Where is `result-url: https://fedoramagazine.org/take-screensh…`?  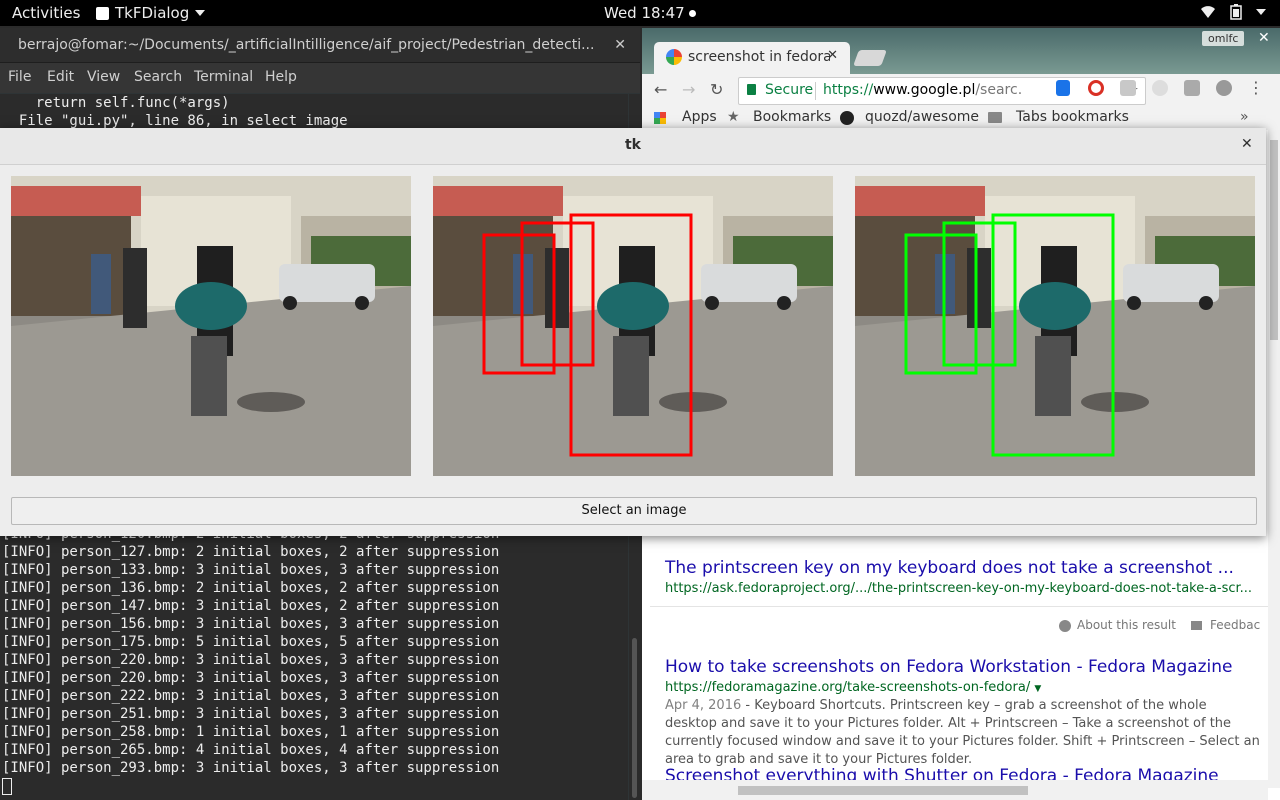
result-url: https://fedoramagazine.org/take-screensh… is located at coordinates (853, 687).